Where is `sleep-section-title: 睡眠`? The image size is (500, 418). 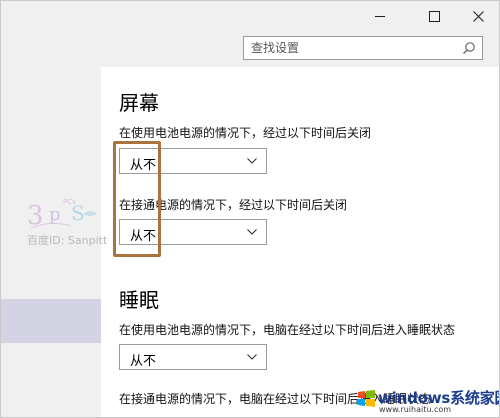
sleep-section-title: 睡眠 is located at coordinates (139, 300).